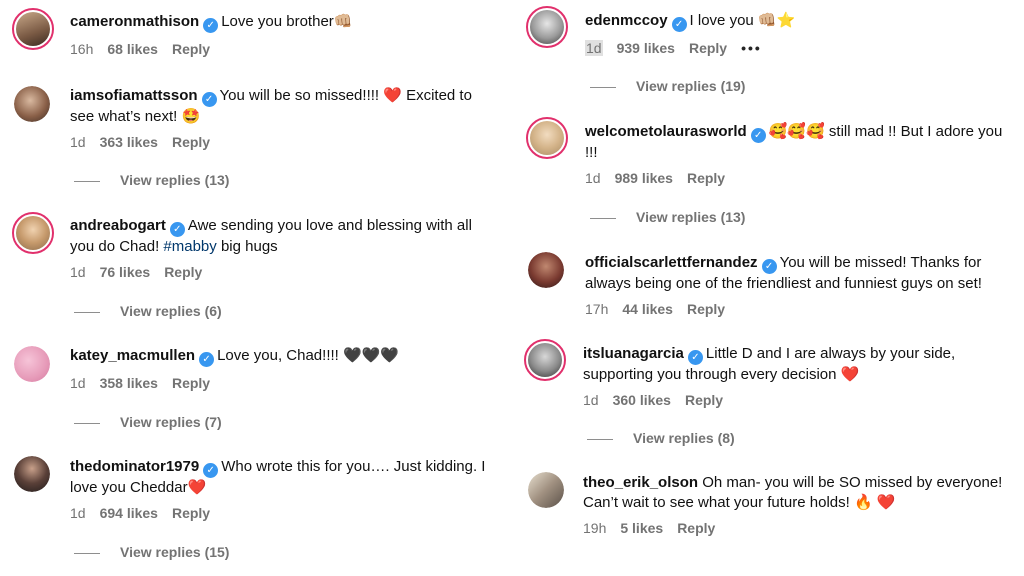  What do you see at coordinates (633, 353) in the screenshot?
I see `username: itsluanagarcia` at bounding box center [633, 353].